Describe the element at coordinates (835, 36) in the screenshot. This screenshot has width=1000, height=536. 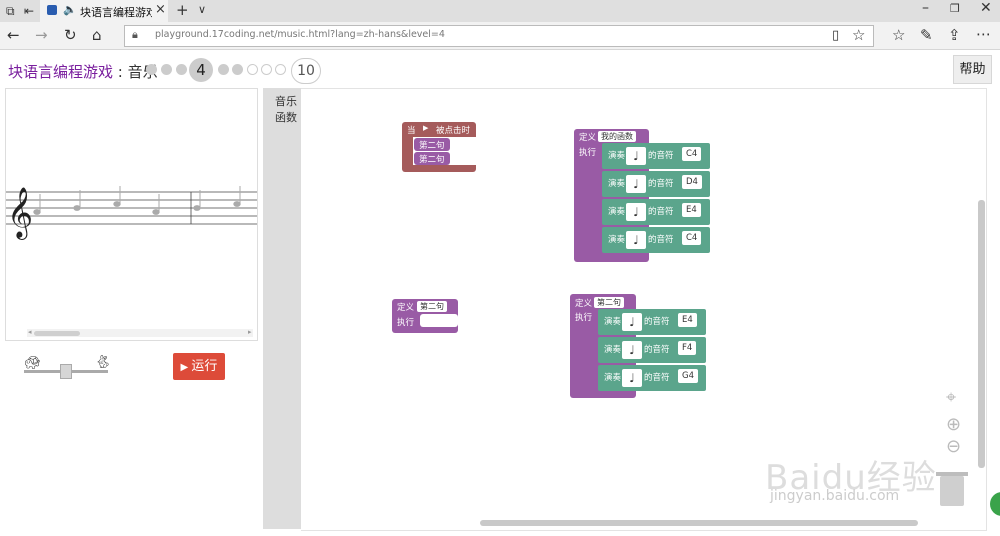
I see `reading-view-icon: ▯` at that location.